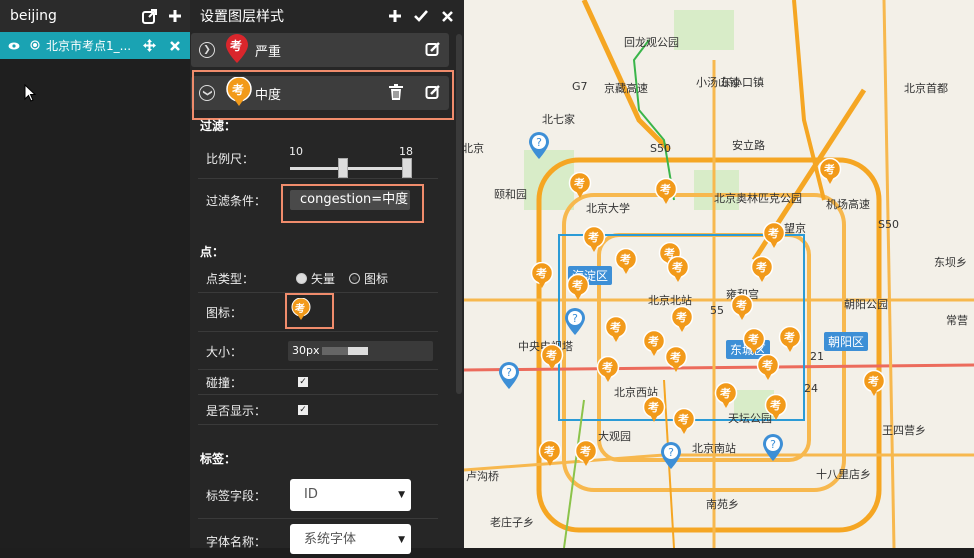 The image size is (974, 558). Describe the element at coordinates (368, 278) in the screenshot. I see `radio-icon: 图标` at that location.